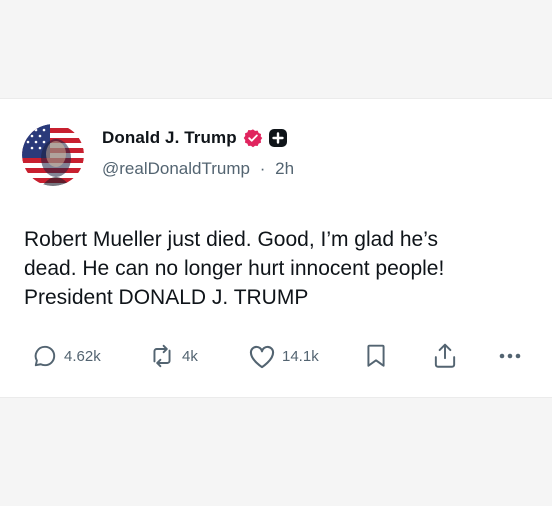 The width and height of the screenshot is (552, 506). I want to click on tweet-text-line: President DONALD J. TRUMP, so click(166, 297).